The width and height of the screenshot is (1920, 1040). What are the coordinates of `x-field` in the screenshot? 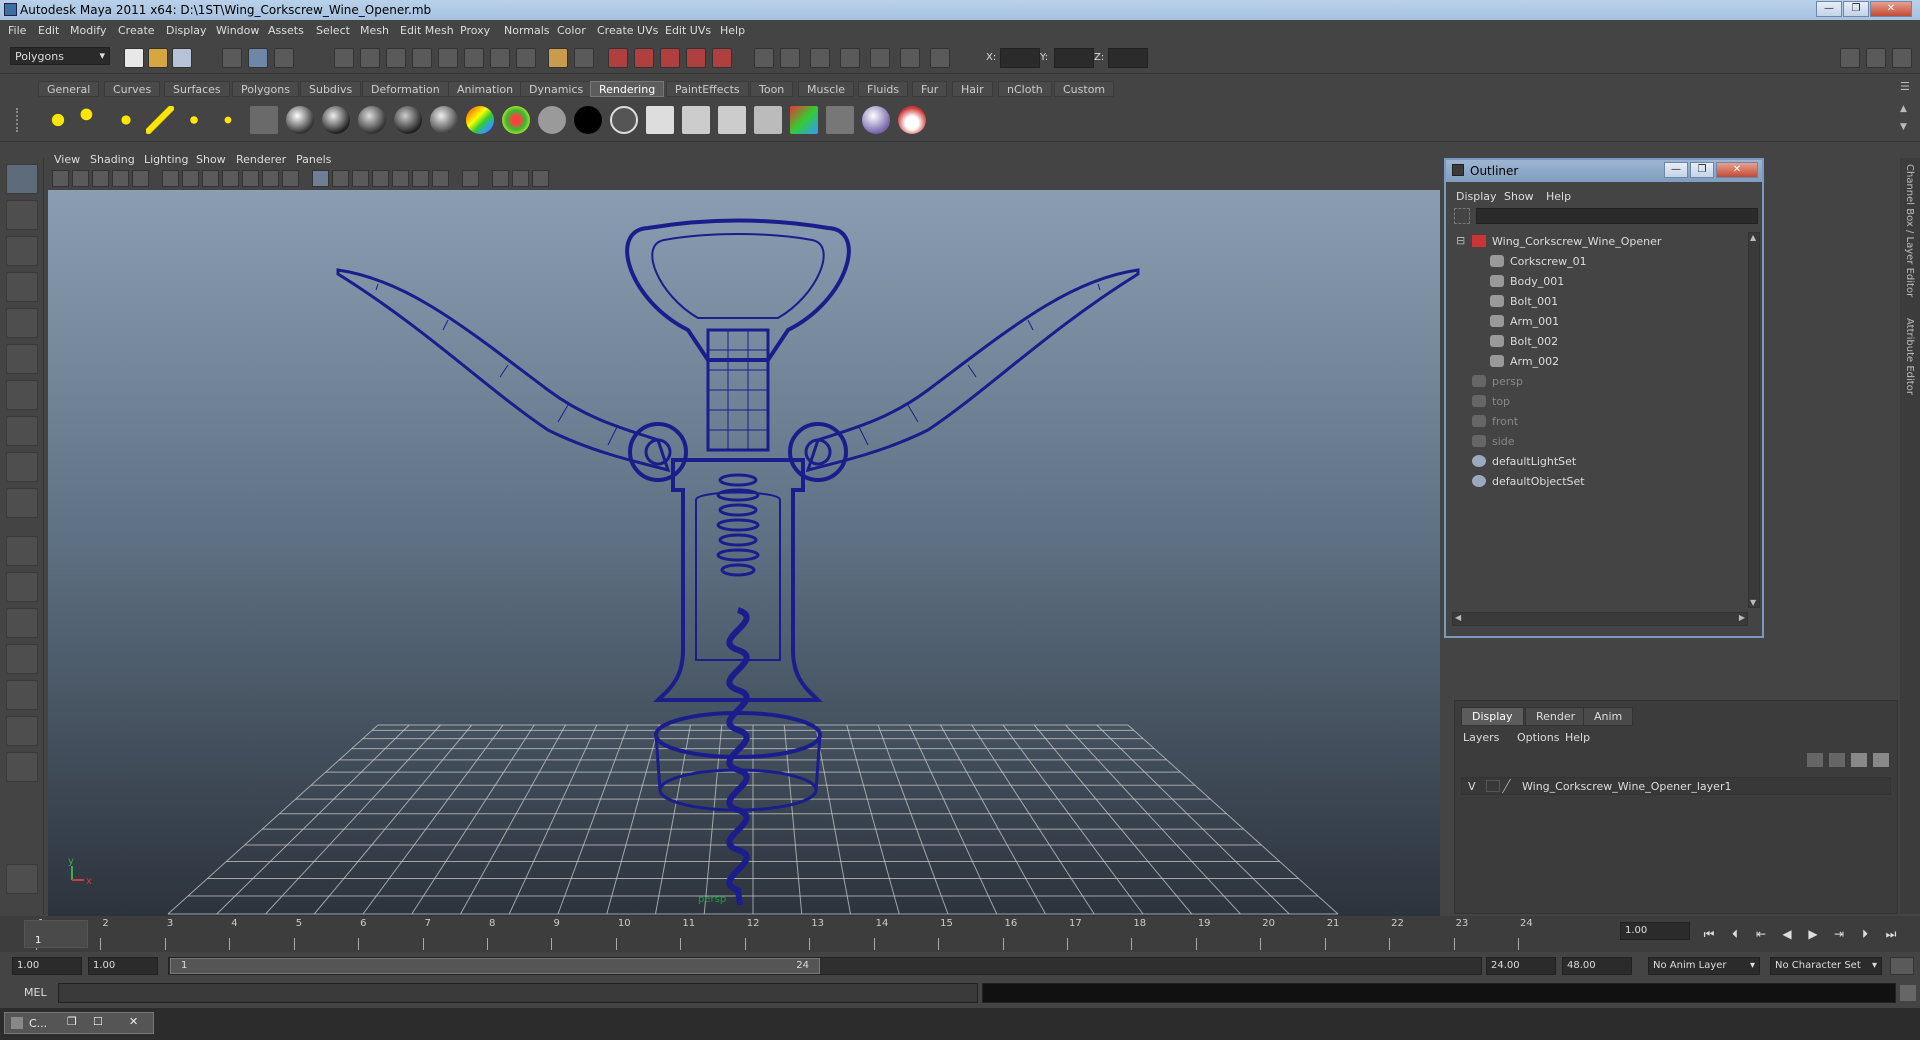 It's located at (1020, 58).